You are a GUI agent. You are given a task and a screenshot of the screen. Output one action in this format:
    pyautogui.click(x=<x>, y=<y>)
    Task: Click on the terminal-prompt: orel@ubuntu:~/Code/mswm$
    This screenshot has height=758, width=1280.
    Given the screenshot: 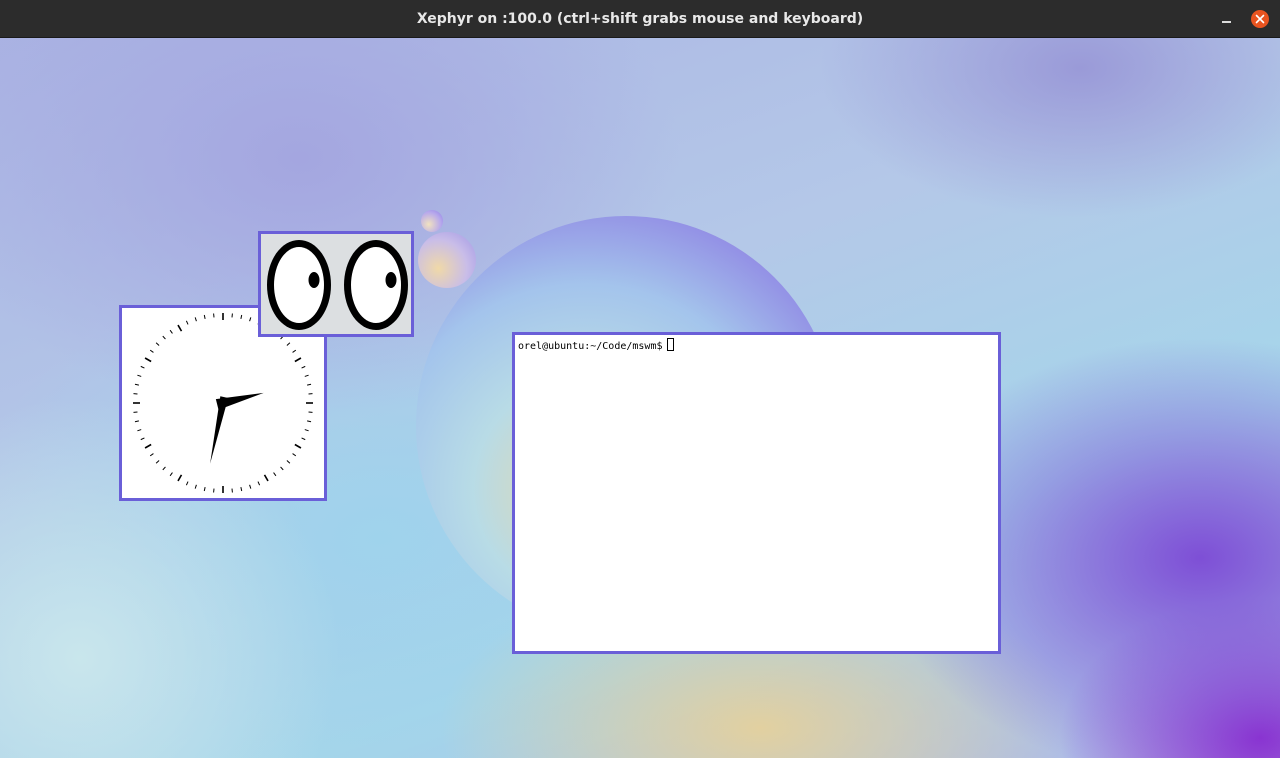 What is the action you would take?
    pyautogui.click(x=590, y=346)
    